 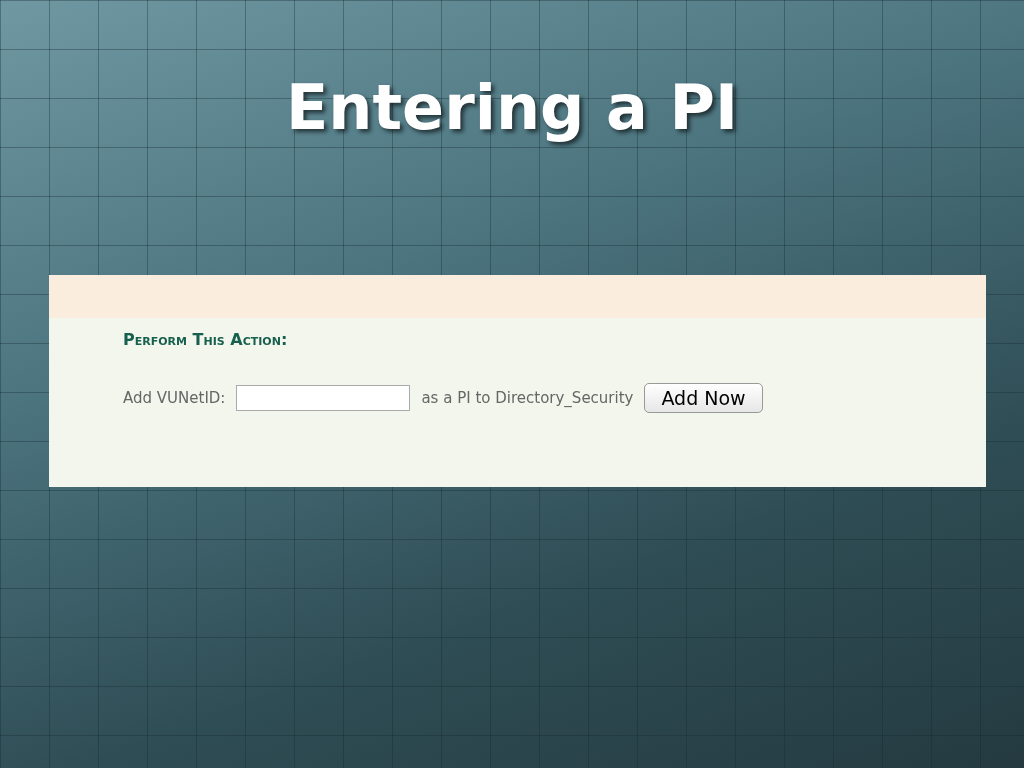 I want to click on field-suffix: as a PI to Directory_Security, so click(x=527, y=398).